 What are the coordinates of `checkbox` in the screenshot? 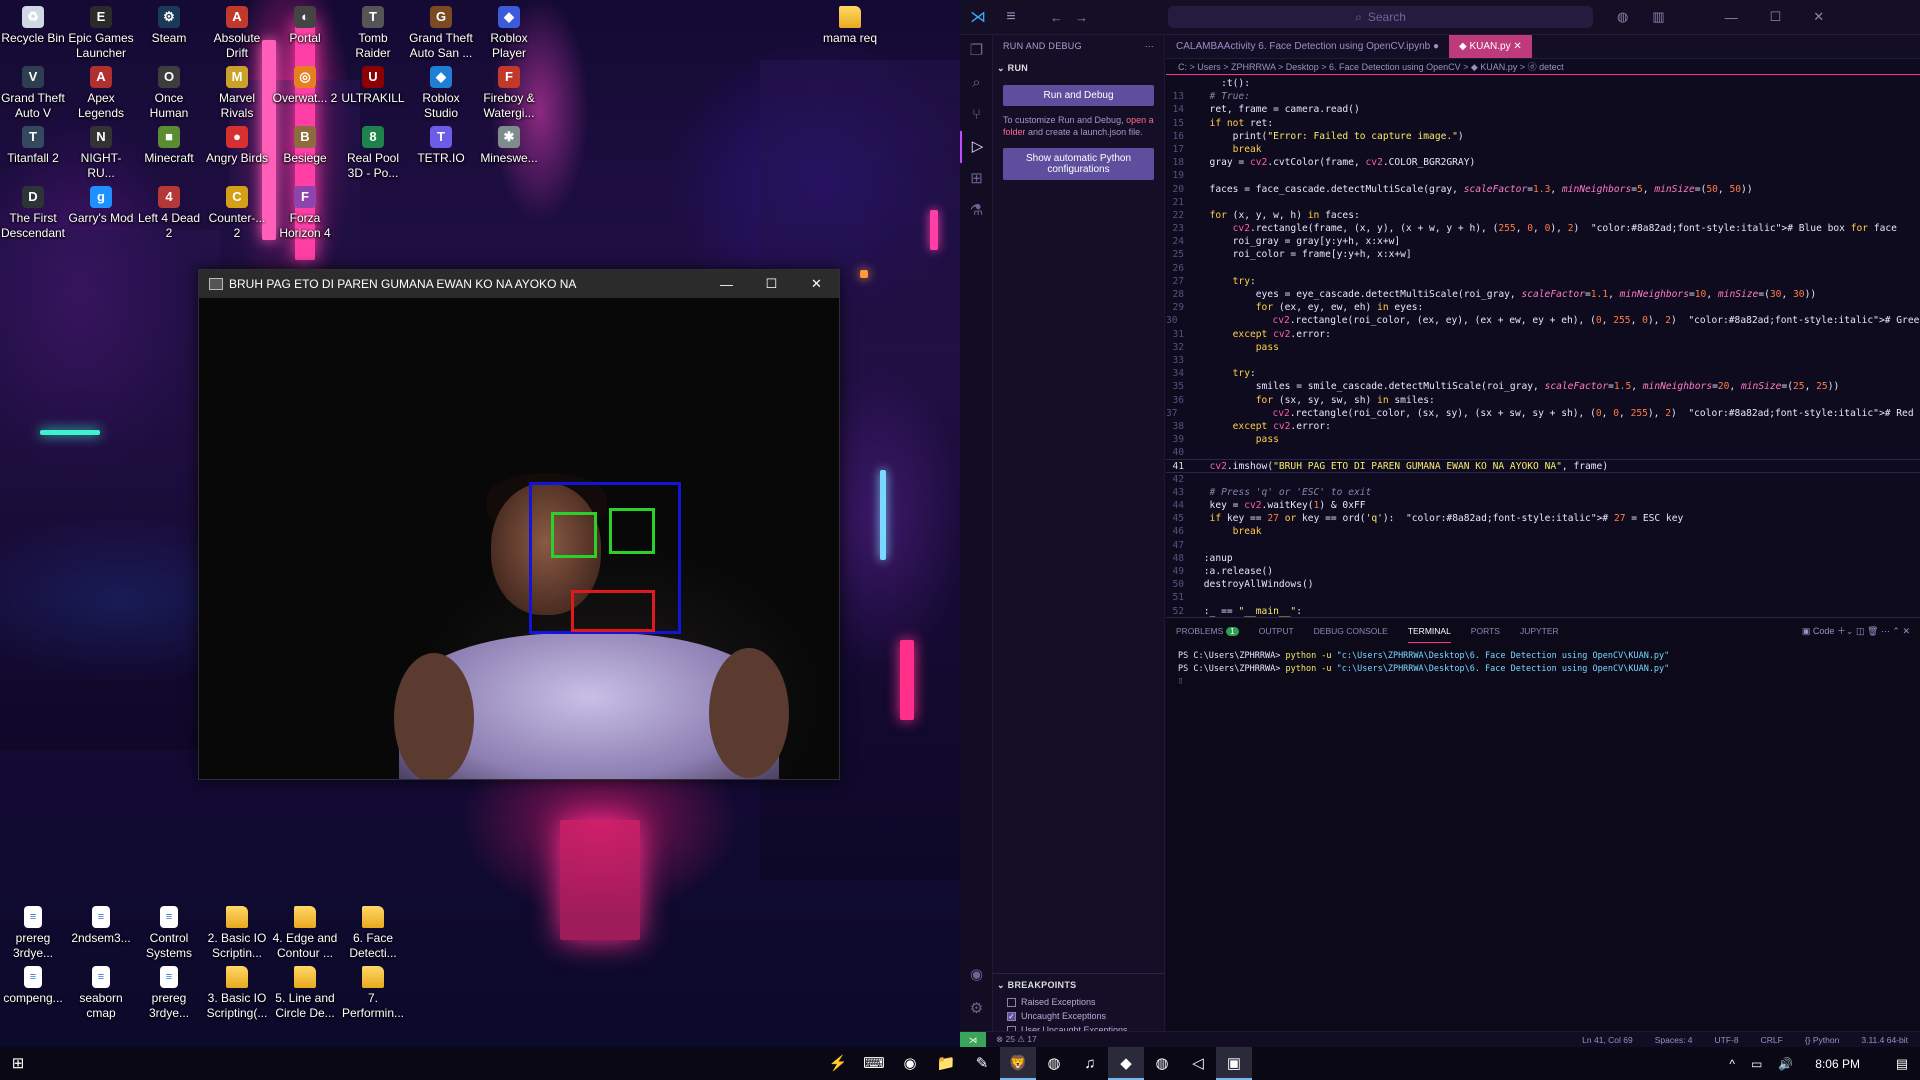 It's located at (1011, 1002).